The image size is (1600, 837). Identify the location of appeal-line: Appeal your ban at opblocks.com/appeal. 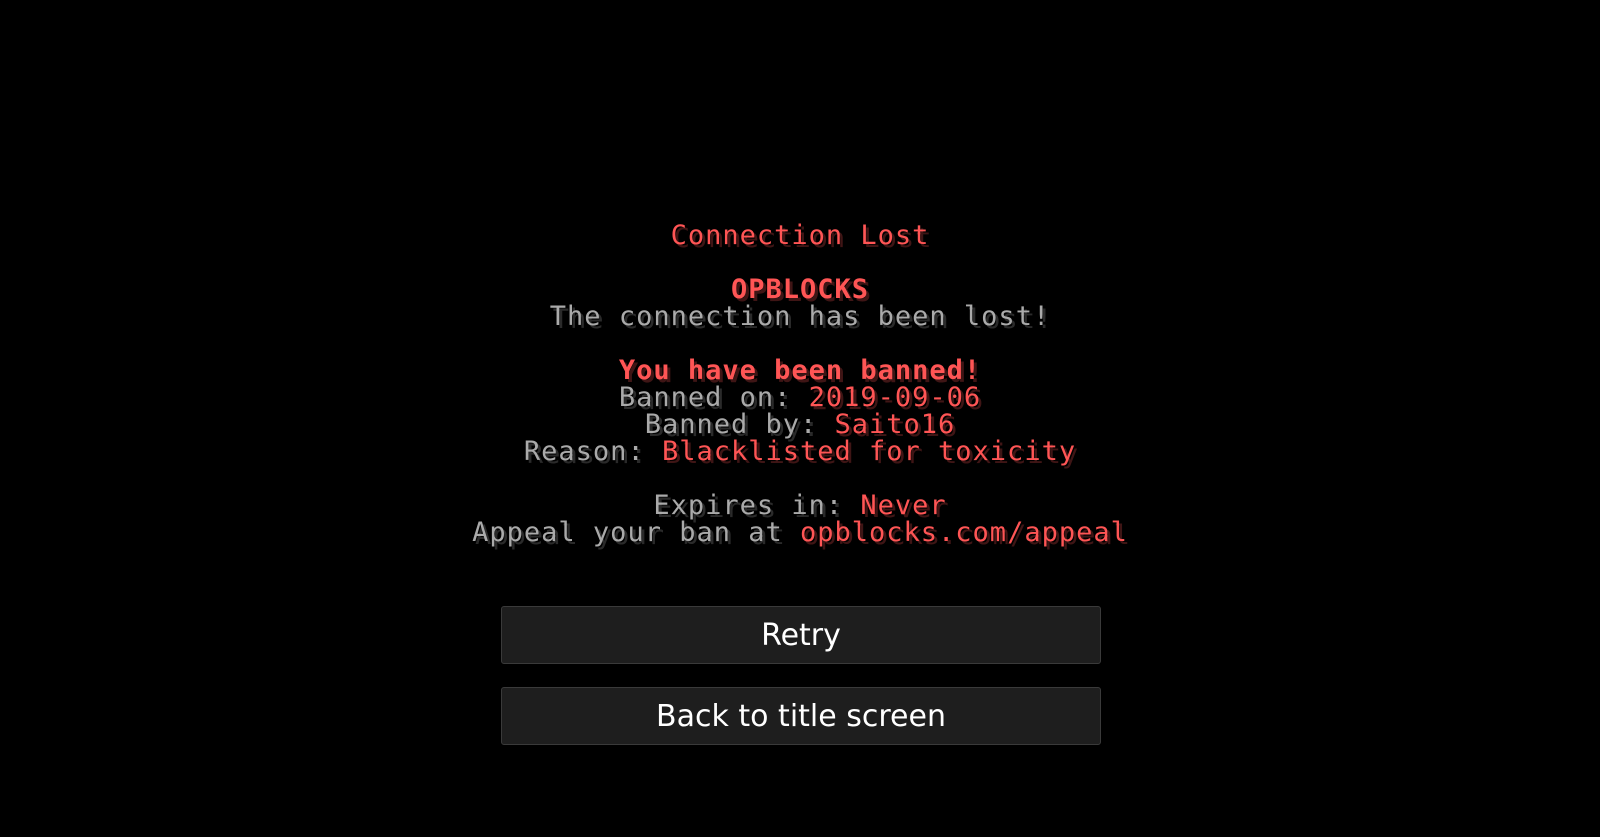
(800, 532).